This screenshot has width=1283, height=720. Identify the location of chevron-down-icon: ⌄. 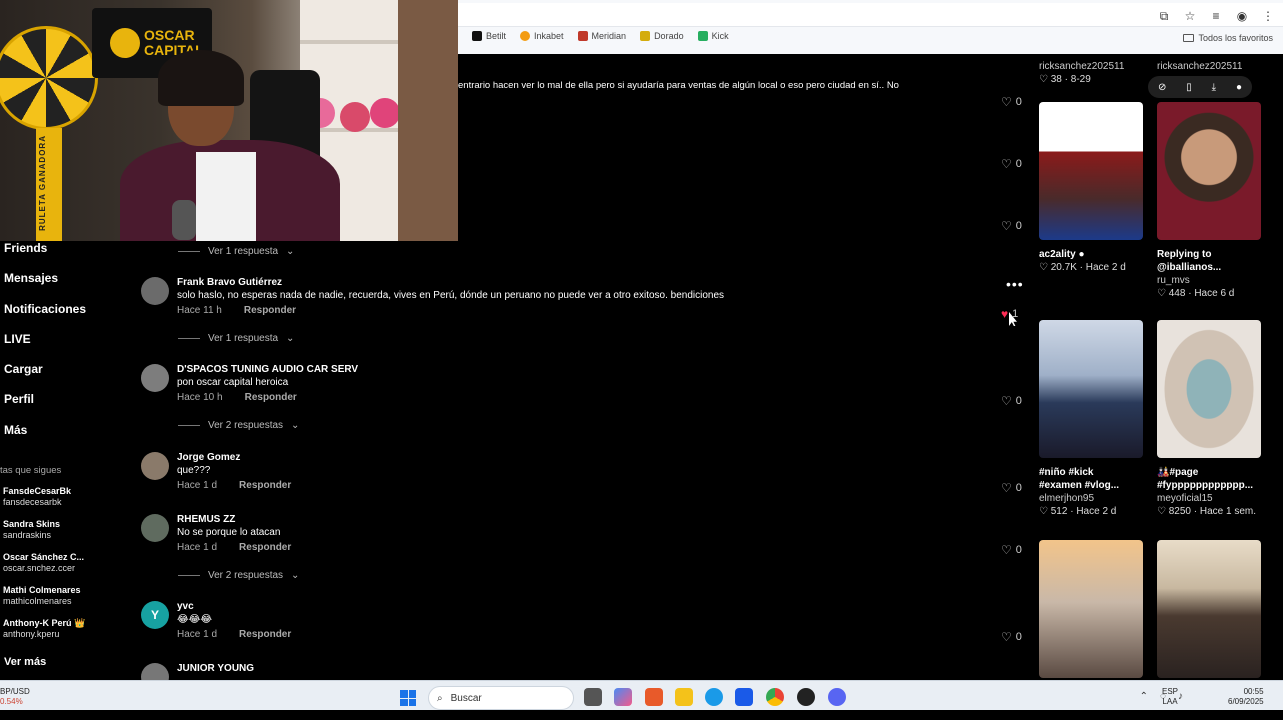
(290, 338).